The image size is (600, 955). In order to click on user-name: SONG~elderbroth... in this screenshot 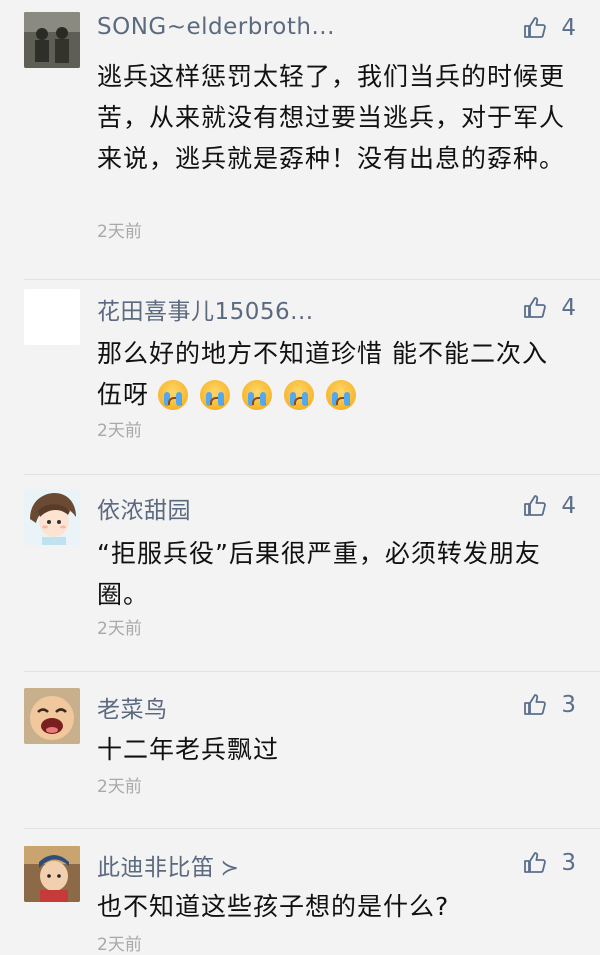, I will do `click(216, 27)`.